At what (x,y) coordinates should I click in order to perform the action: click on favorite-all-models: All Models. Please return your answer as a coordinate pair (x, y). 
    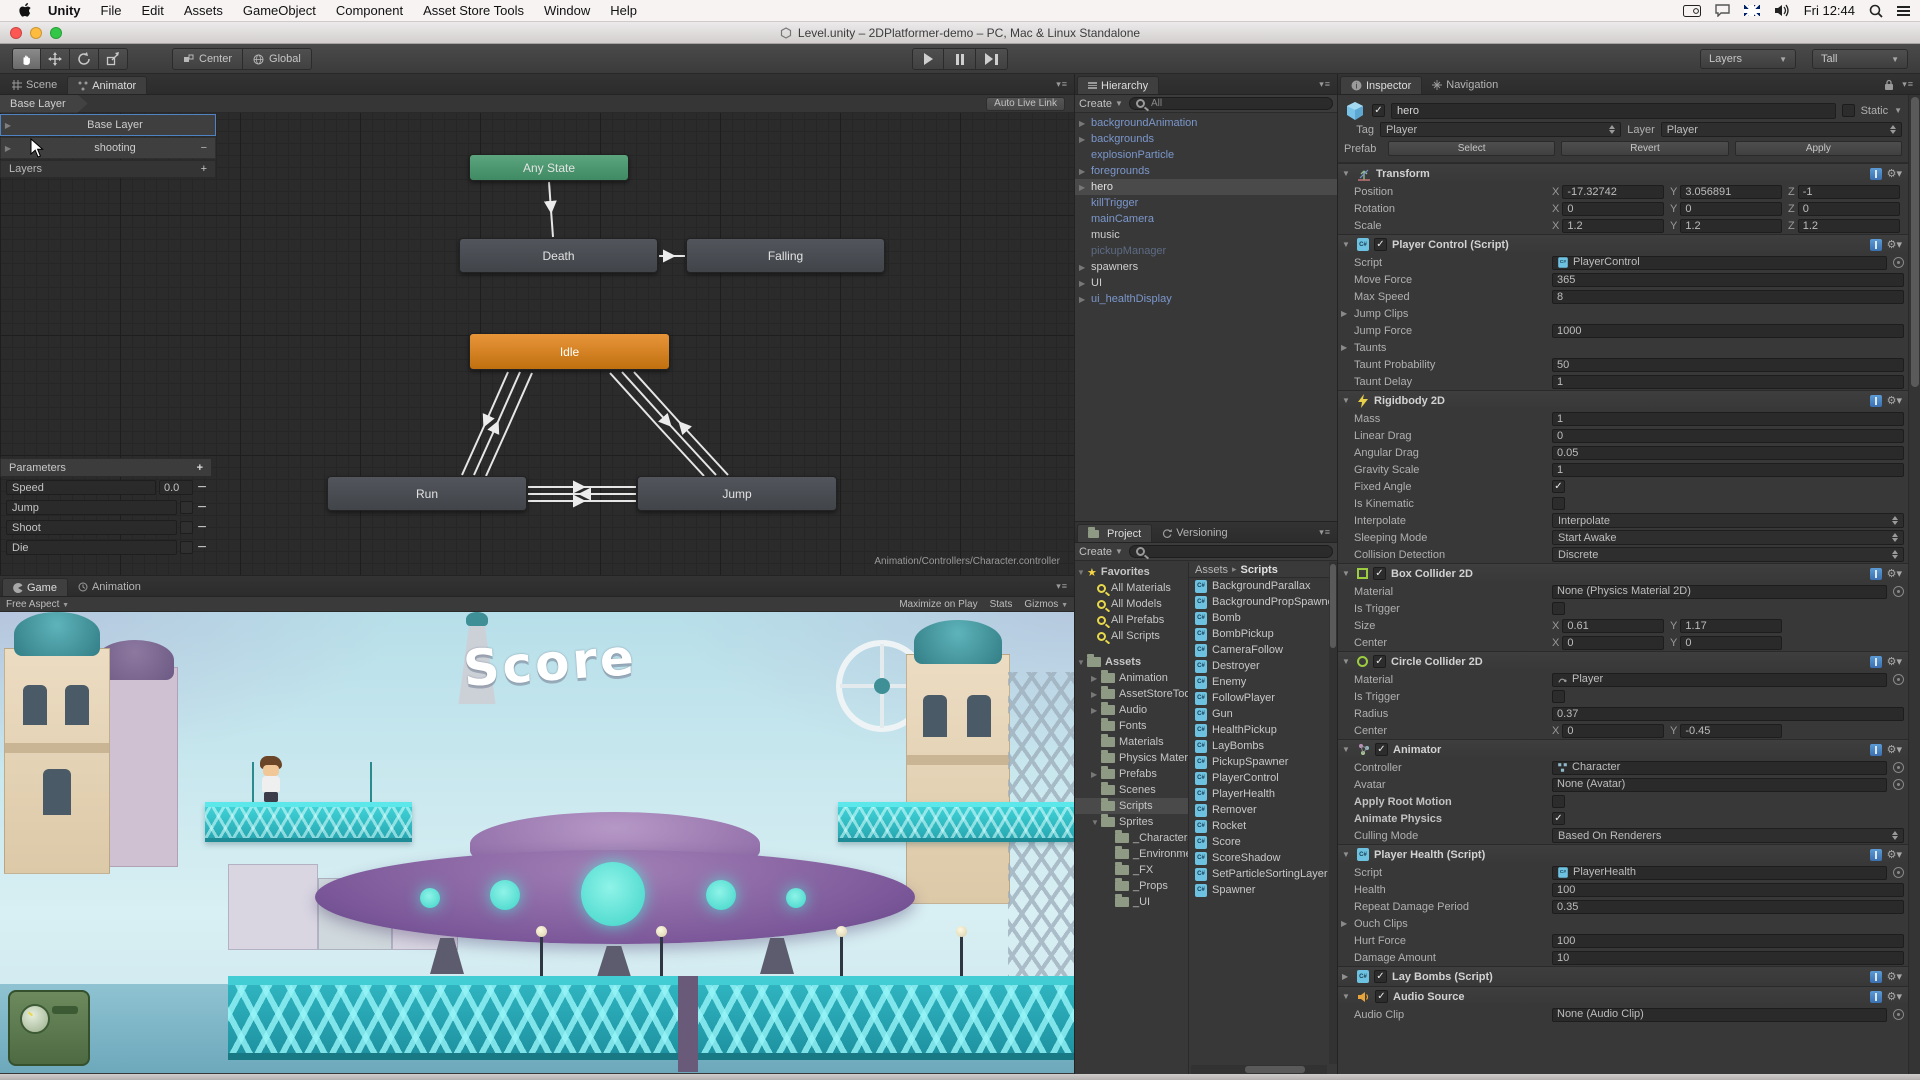
    Looking at the image, I should click on (1131, 604).